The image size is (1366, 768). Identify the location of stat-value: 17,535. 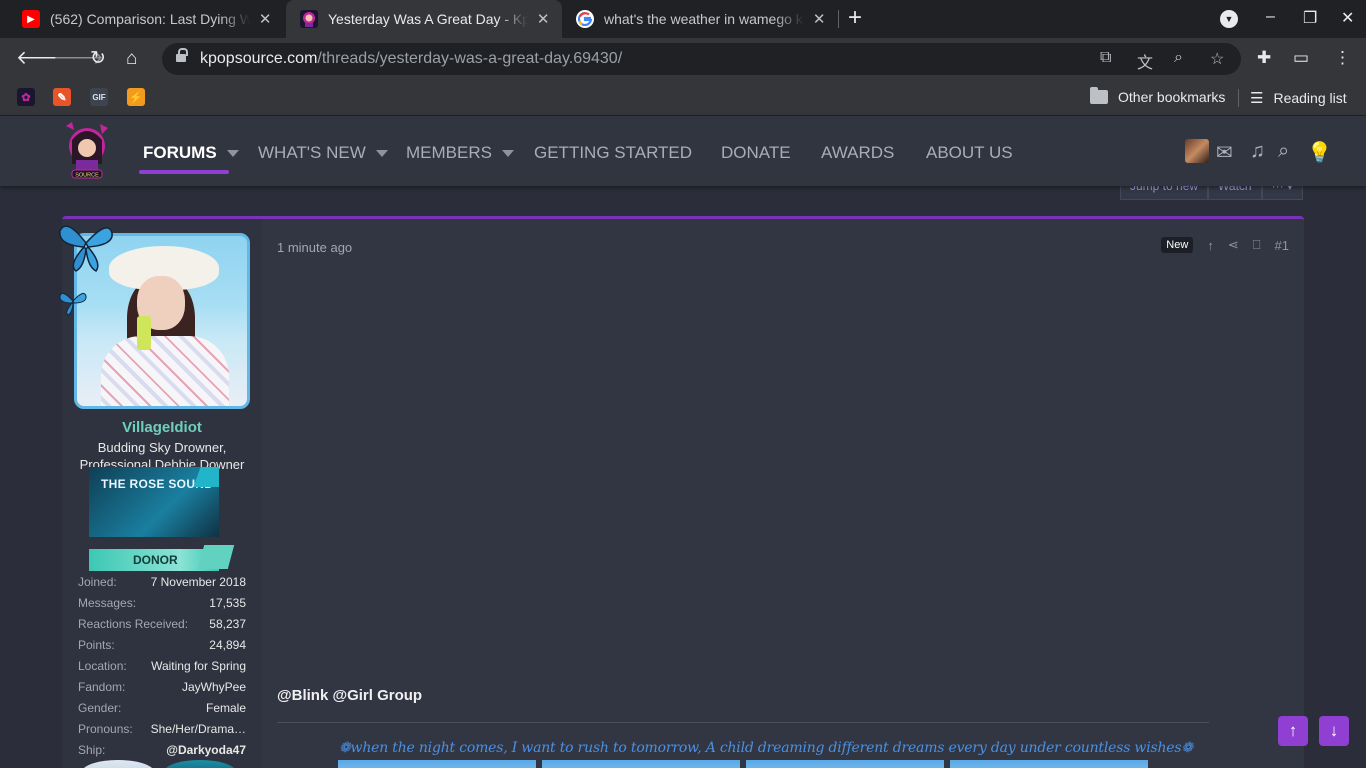
(227, 606).